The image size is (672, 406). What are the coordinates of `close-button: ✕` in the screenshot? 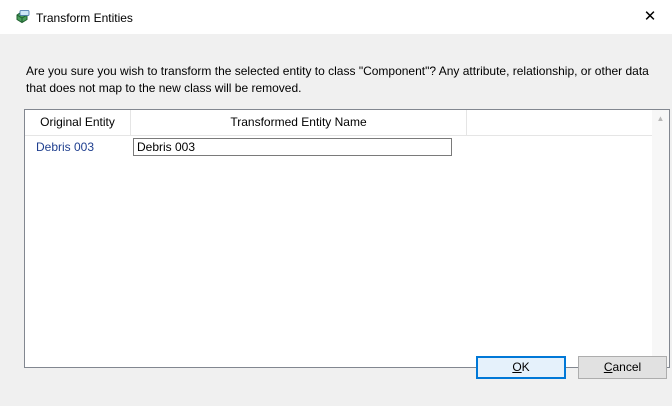 It's located at (650, 17).